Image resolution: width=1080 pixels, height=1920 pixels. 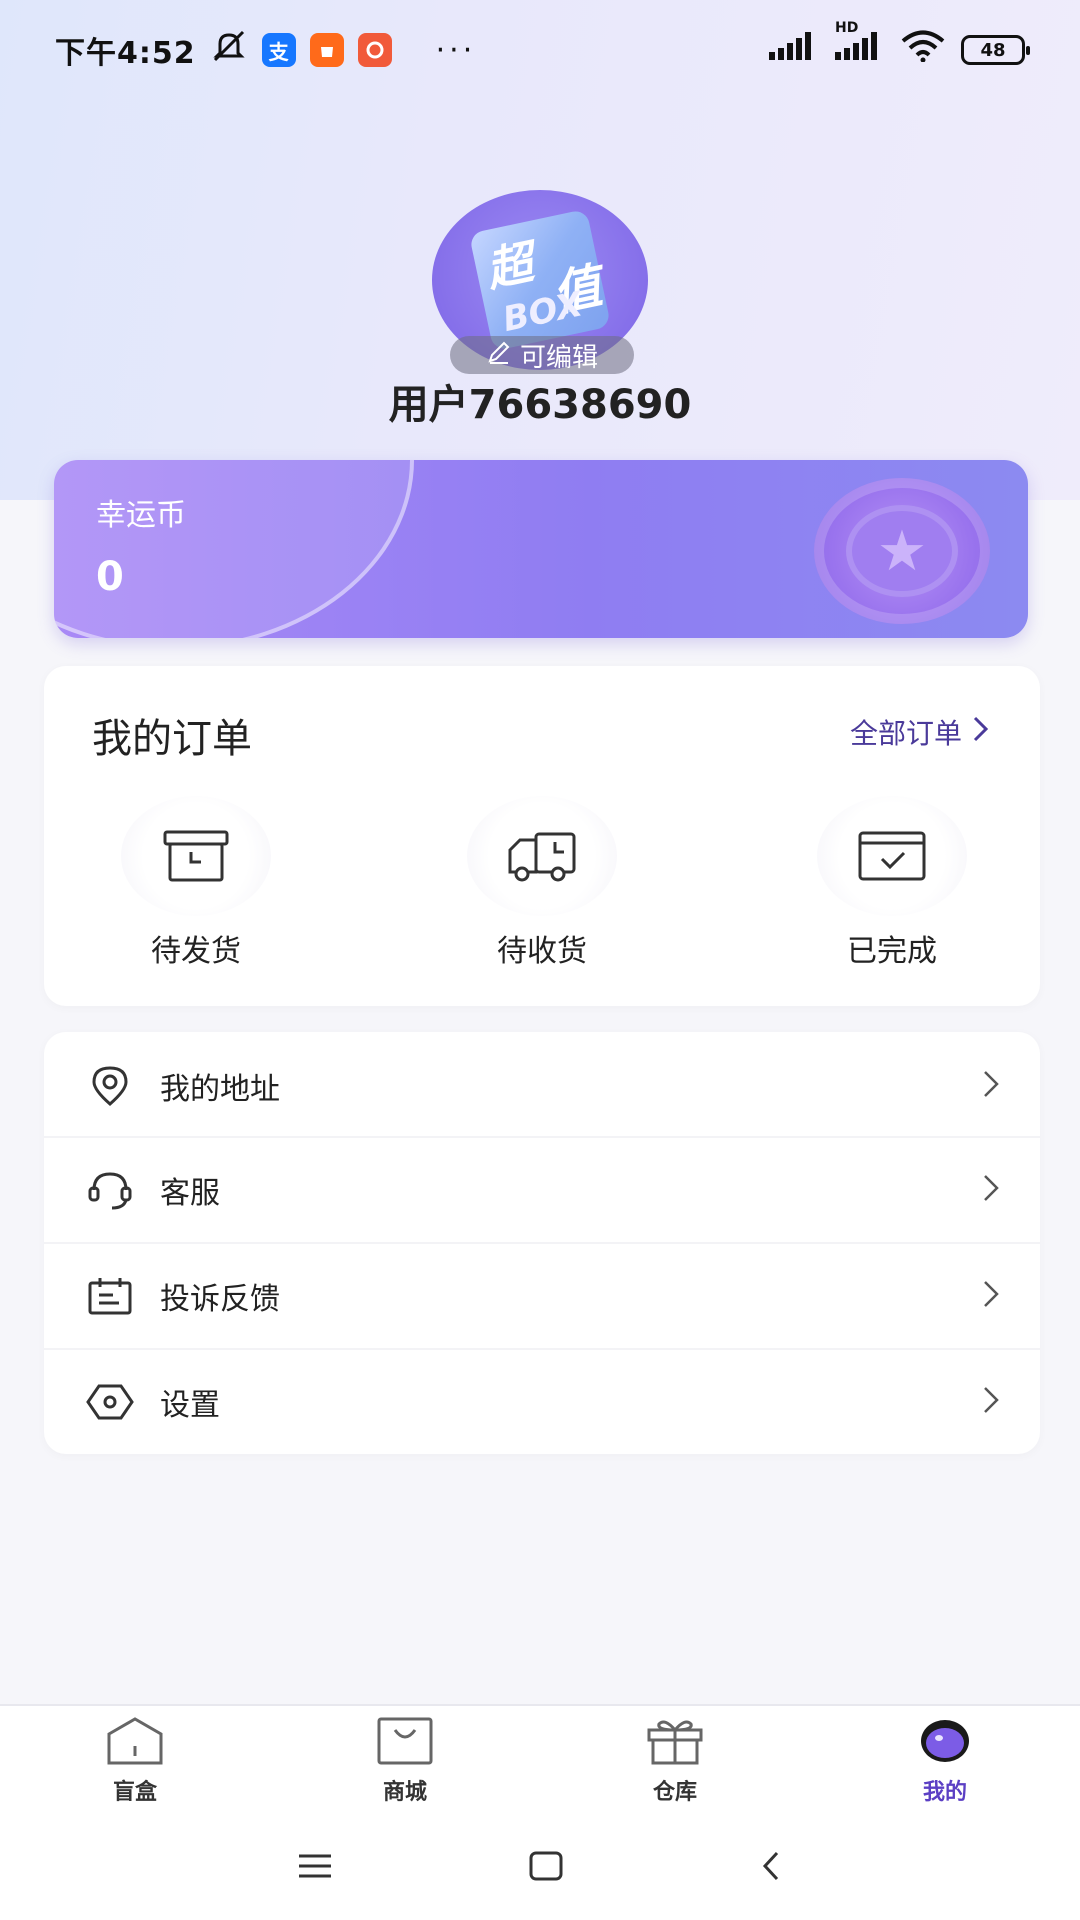 What do you see at coordinates (110, 1402) in the screenshot?
I see `settings-hexagon-icon` at bounding box center [110, 1402].